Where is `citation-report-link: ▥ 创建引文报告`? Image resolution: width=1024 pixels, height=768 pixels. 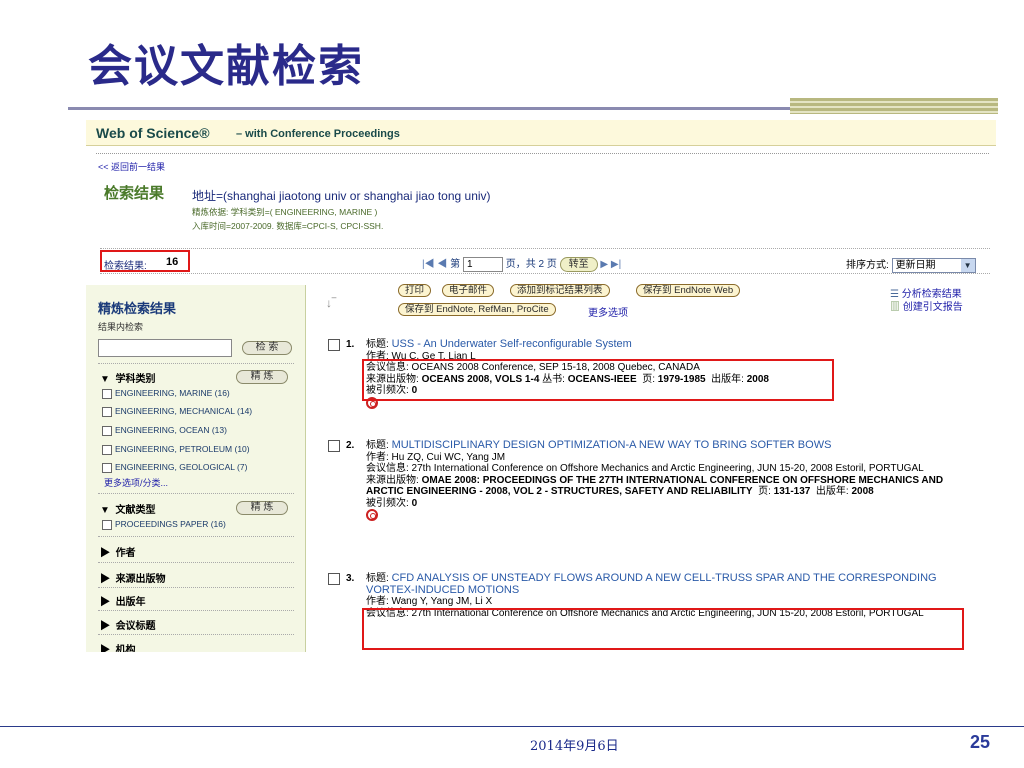
citation-report-link: ▥ 创建引文报告 is located at coordinates (926, 305).